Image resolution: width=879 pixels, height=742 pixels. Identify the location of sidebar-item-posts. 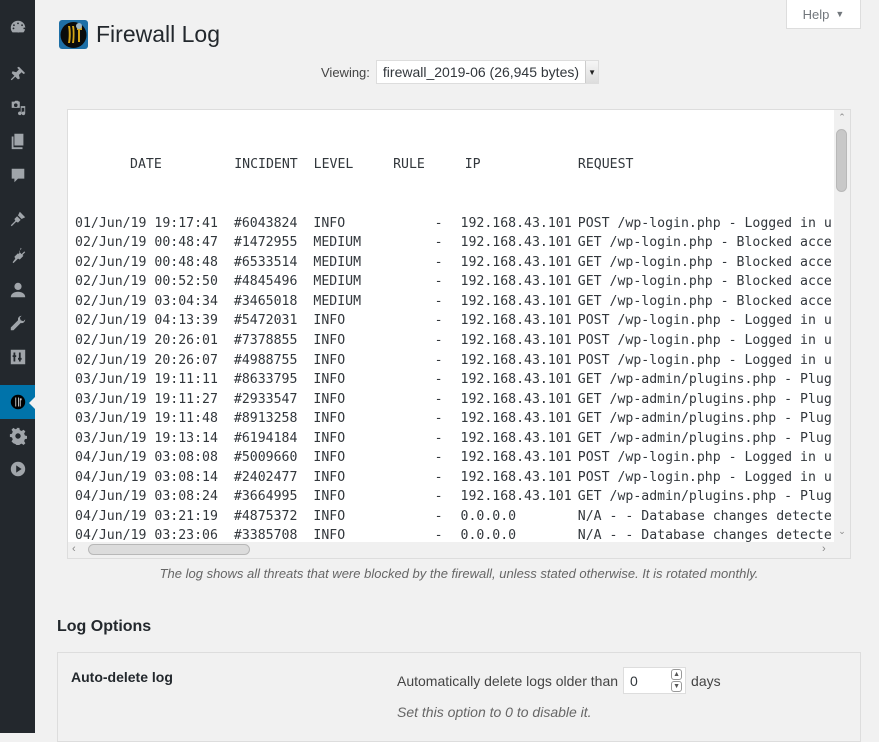
(17, 74).